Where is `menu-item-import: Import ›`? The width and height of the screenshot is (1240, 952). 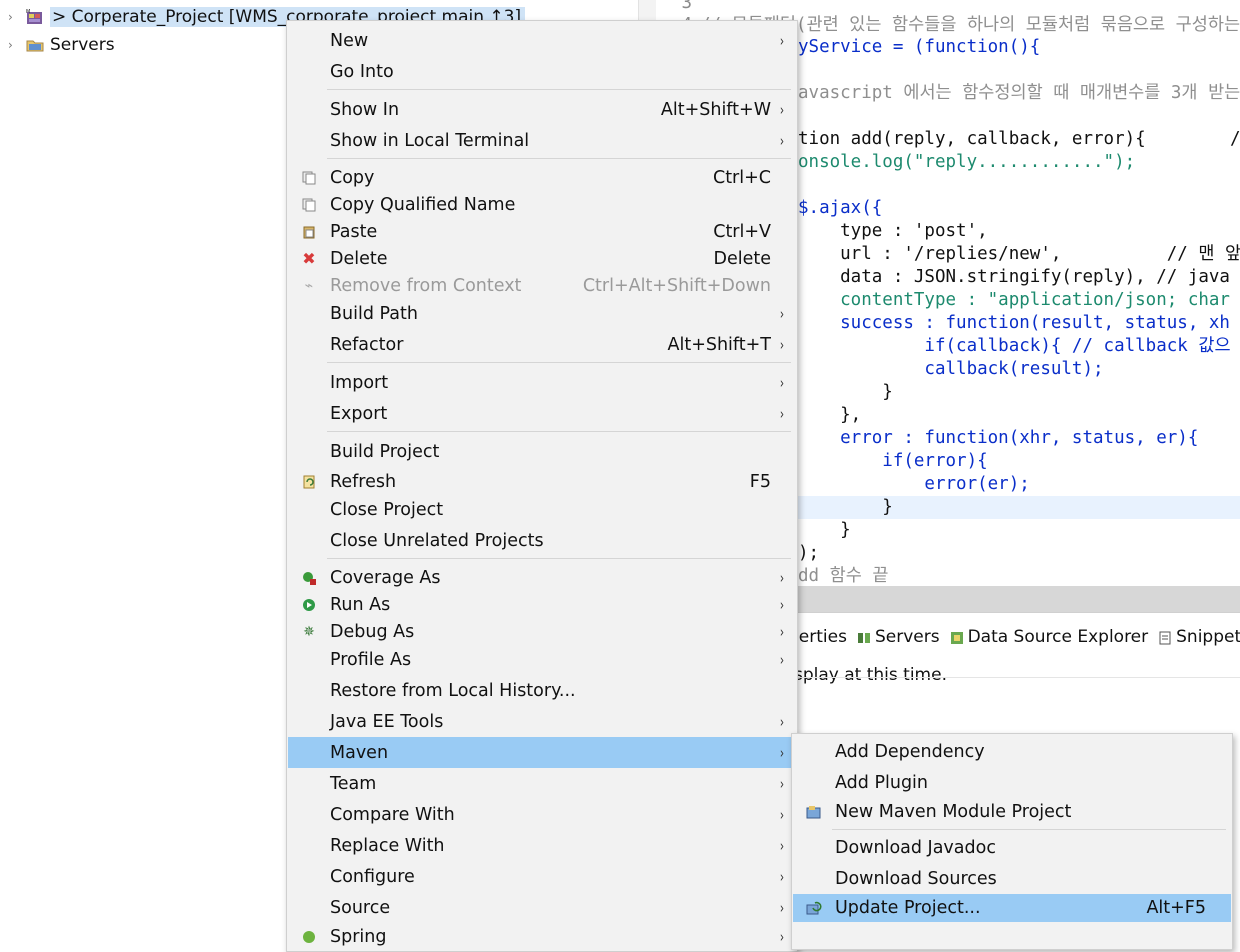
menu-item-import: Import › is located at coordinates (542, 383).